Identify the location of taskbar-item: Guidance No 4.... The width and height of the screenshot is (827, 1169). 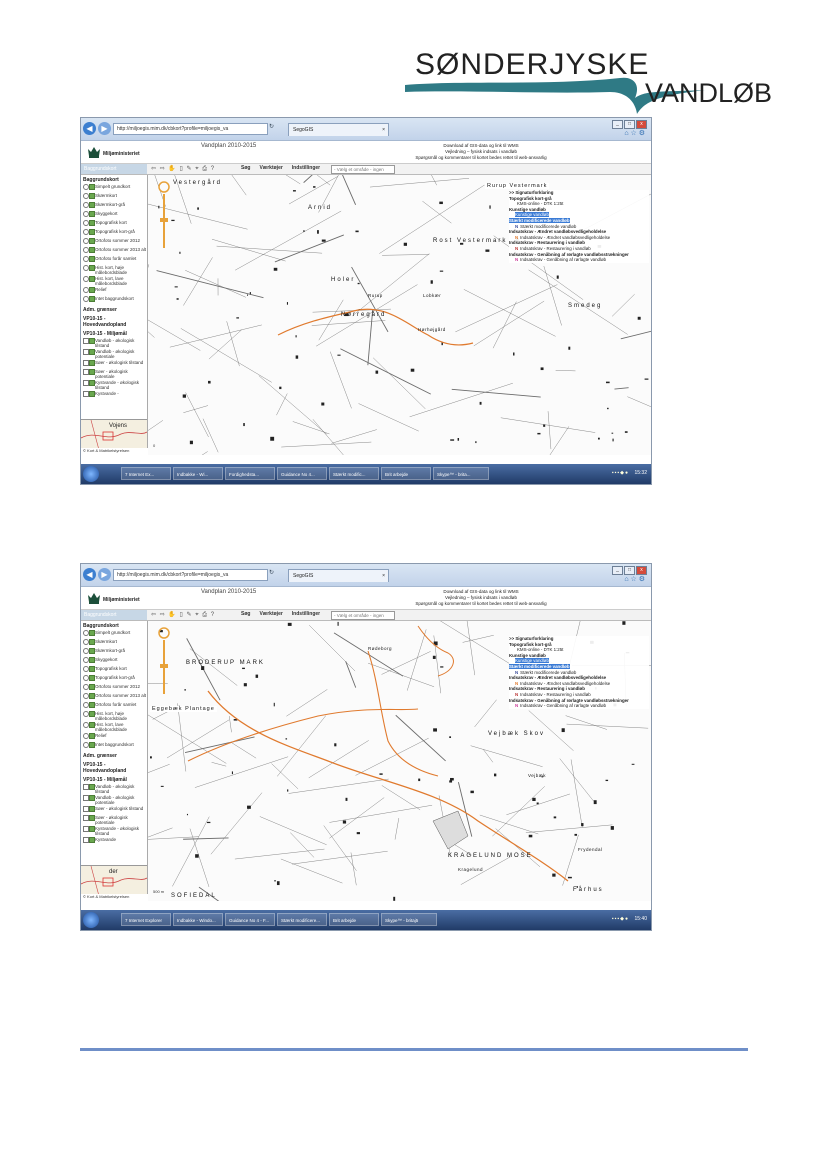
(302, 473).